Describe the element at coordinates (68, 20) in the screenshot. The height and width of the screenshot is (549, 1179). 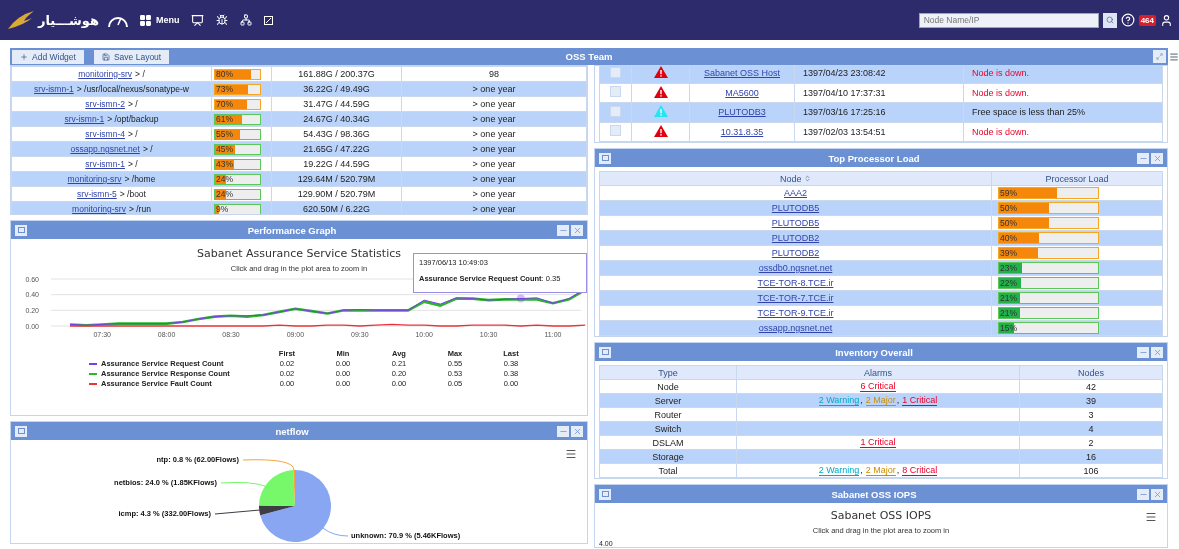
I see `logo-text: هوشـــیار` at that location.